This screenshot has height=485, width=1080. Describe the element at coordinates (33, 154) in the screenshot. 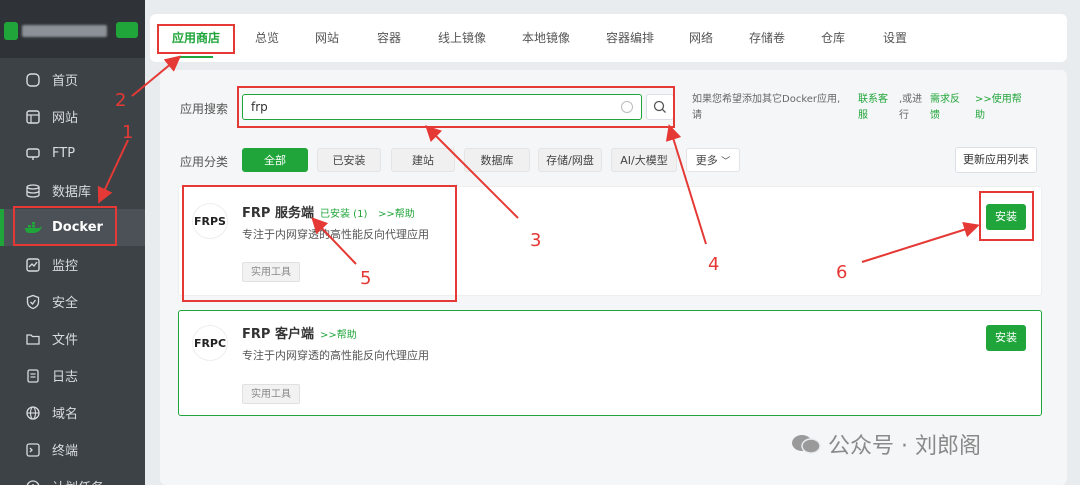

I see `ftp-icon` at that location.